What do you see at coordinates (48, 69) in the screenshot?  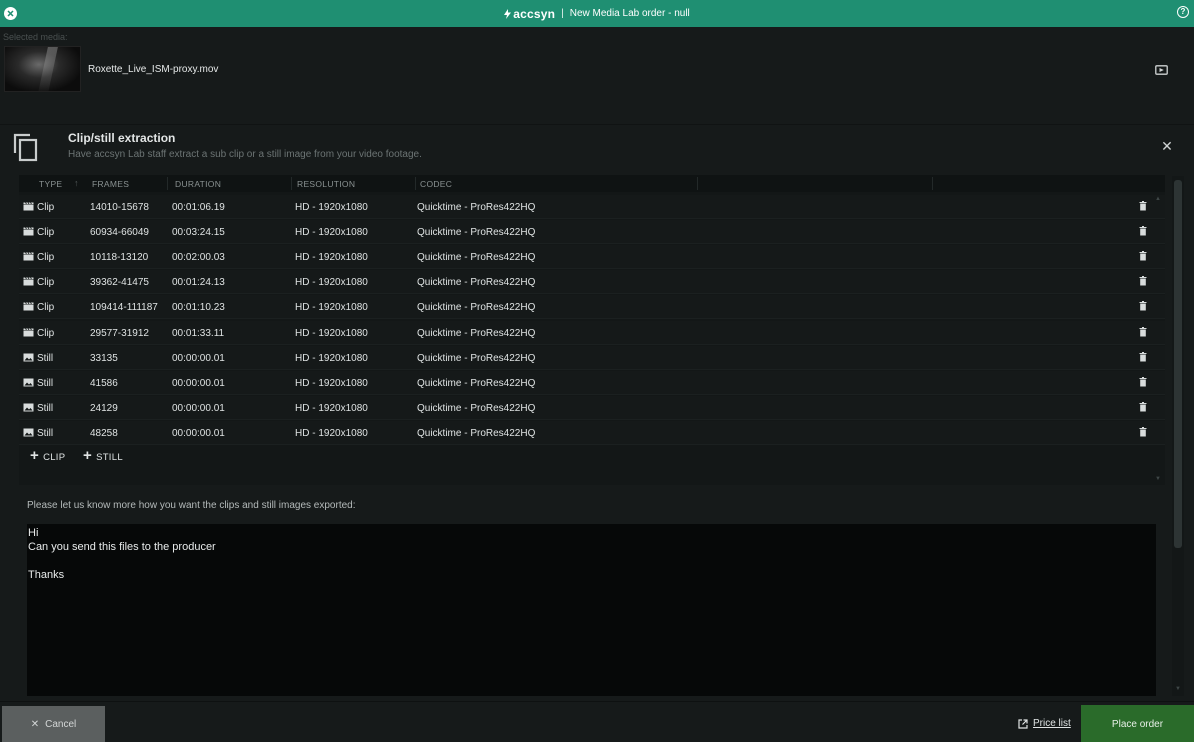 I see `thumbnail-light-beam` at bounding box center [48, 69].